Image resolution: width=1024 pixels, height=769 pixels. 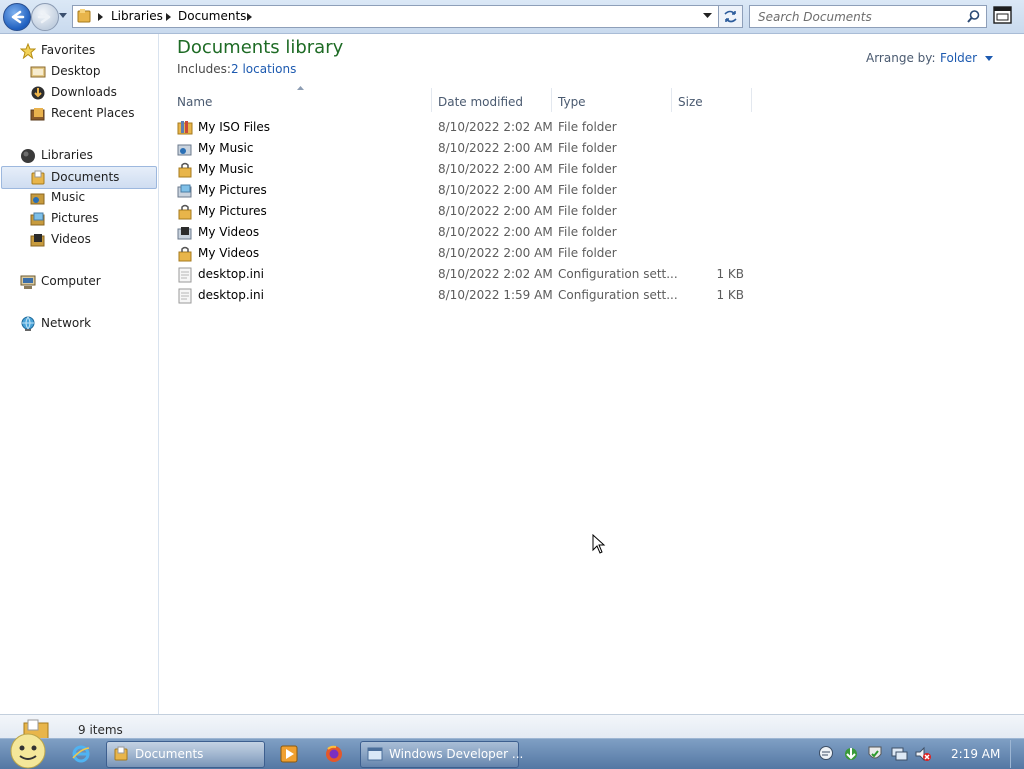 What do you see at coordinates (100, 730) in the screenshot?
I see `item-count: 9 items` at bounding box center [100, 730].